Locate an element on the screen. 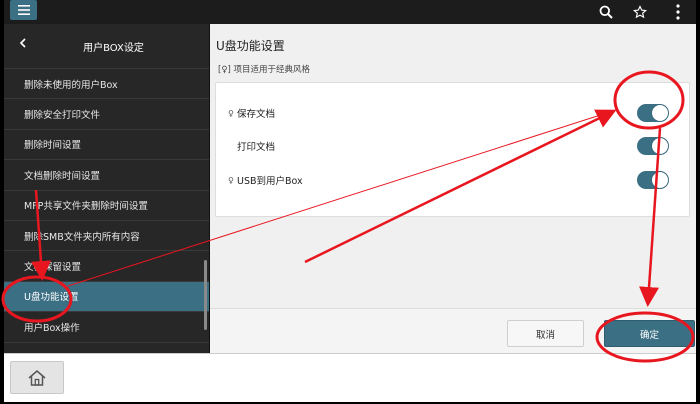 The width and height of the screenshot is (700, 404). cancel-button: 取消 is located at coordinates (545, 333).